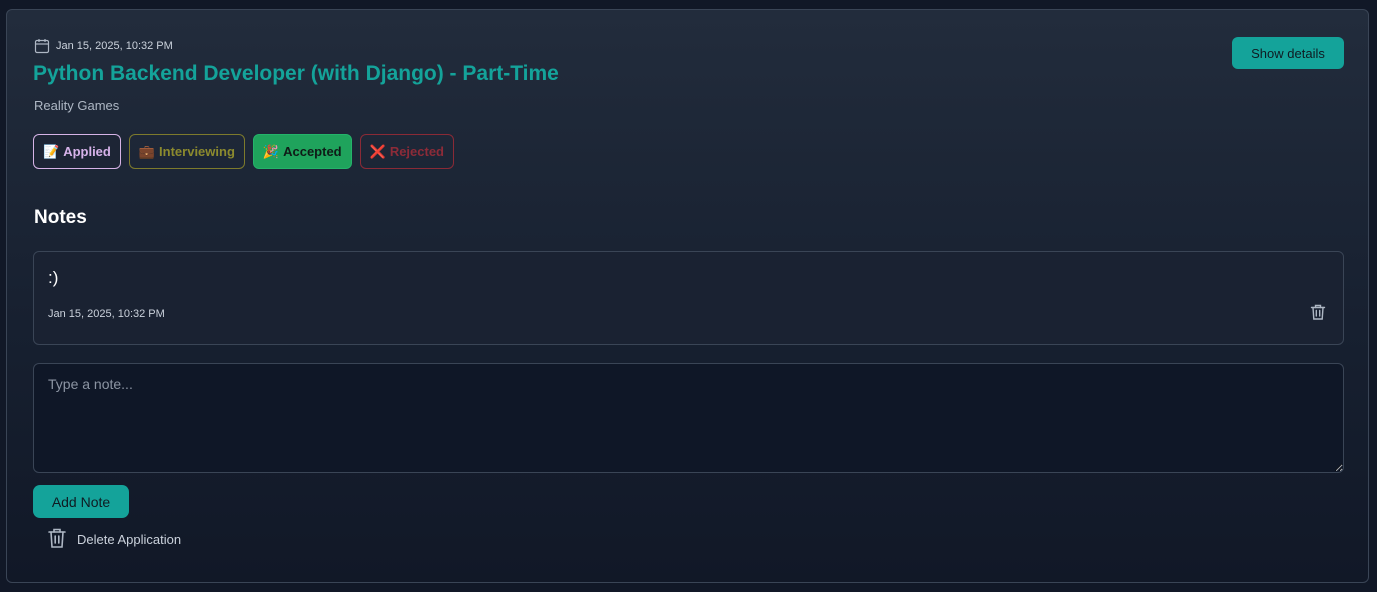 This screenshot has height=592, width=1377. Describe the element at coordinates (129, 539) in the screenshot. I see `delete-application-label: Delete Application` at that location.